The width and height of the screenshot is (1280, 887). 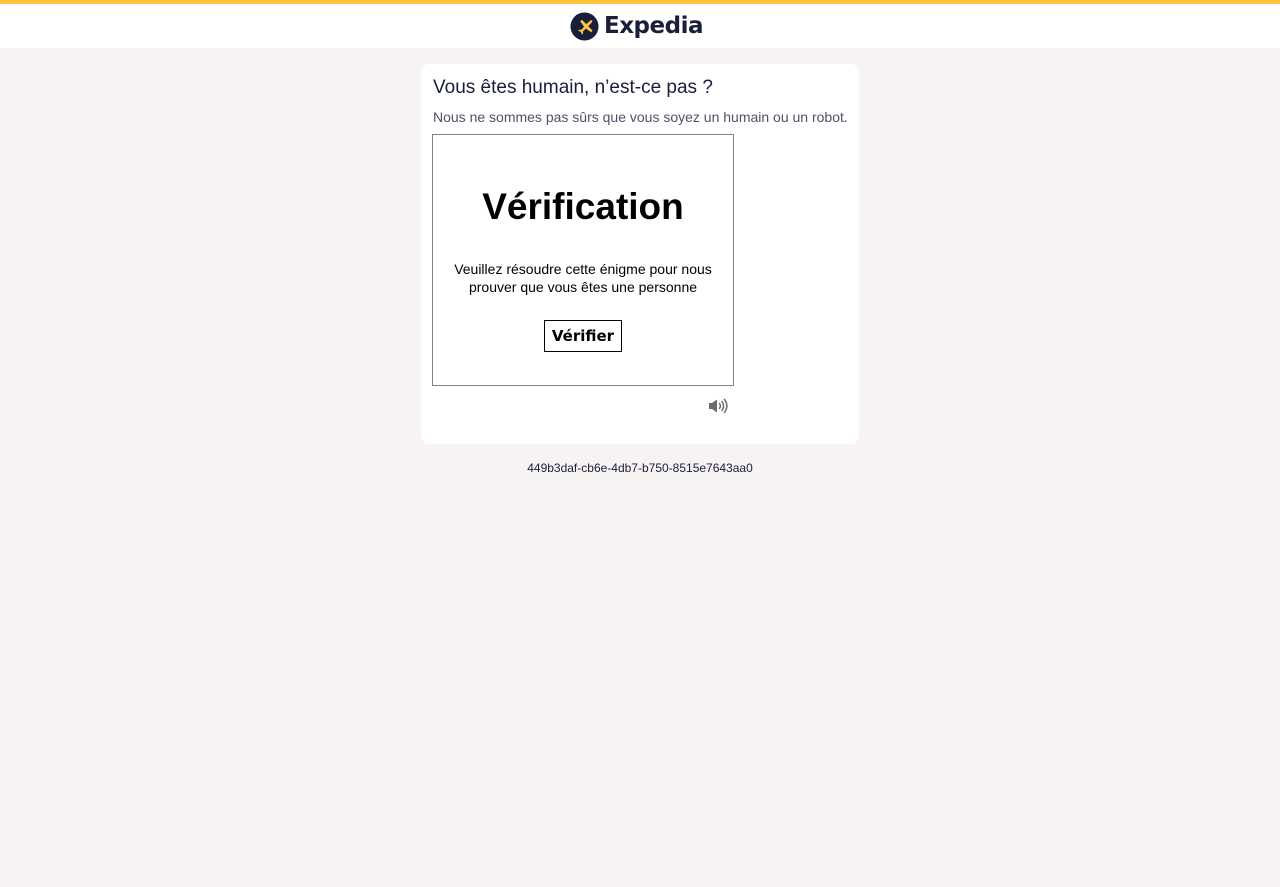 I want to click on expedia-logo: Expedia, so click(x=636, y=26).